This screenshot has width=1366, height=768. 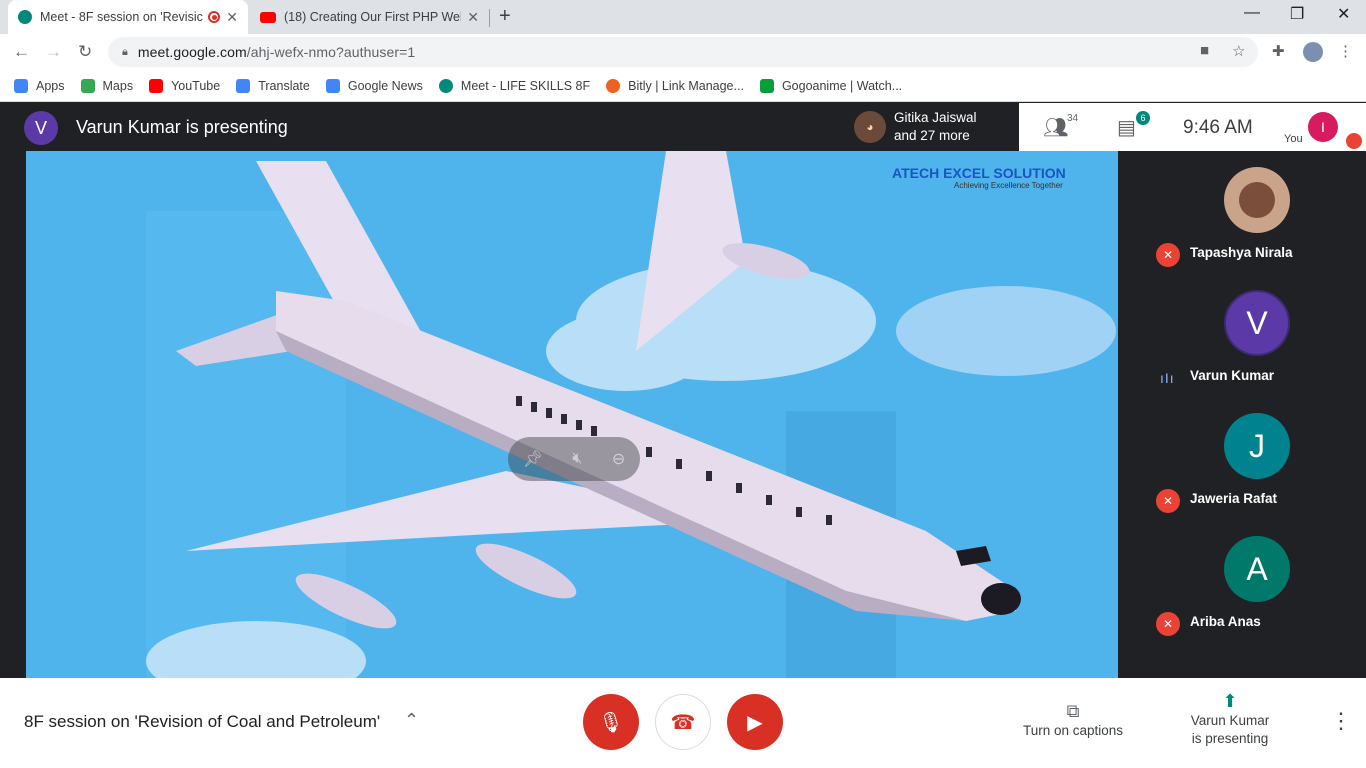 What do you see at coordinates (214, 17) in the screenshot?
I see `recording-icon` at bounding box center [214, 17].